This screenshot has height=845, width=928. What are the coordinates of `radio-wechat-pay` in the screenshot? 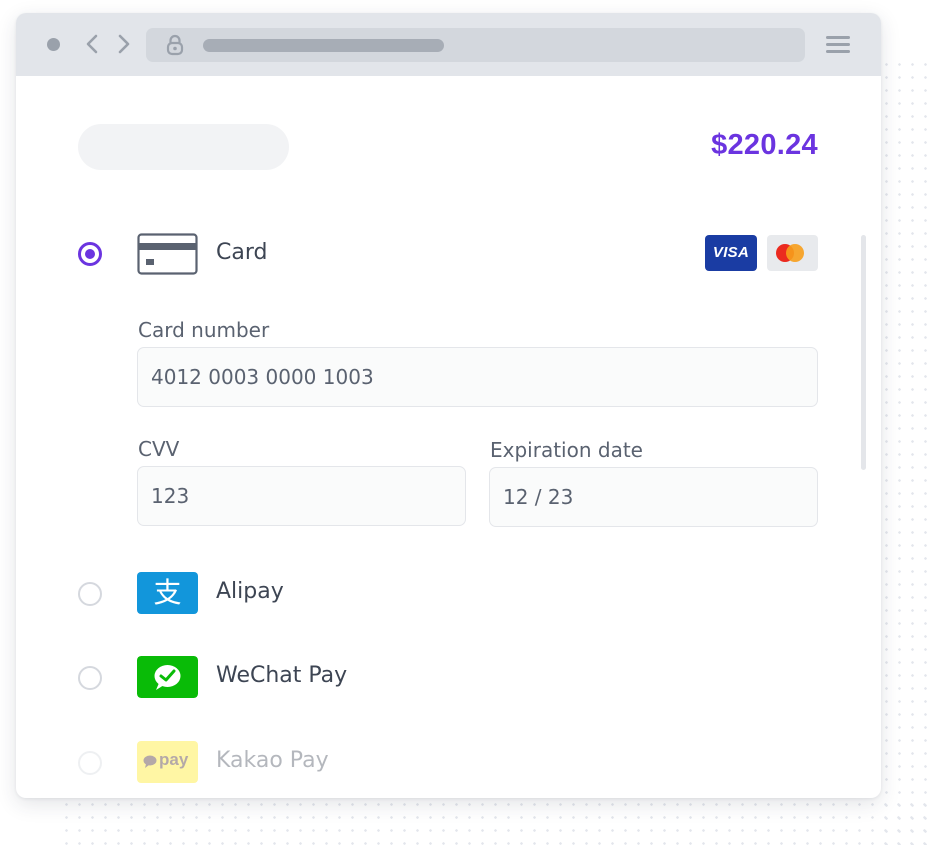 It's located at (90, 678).